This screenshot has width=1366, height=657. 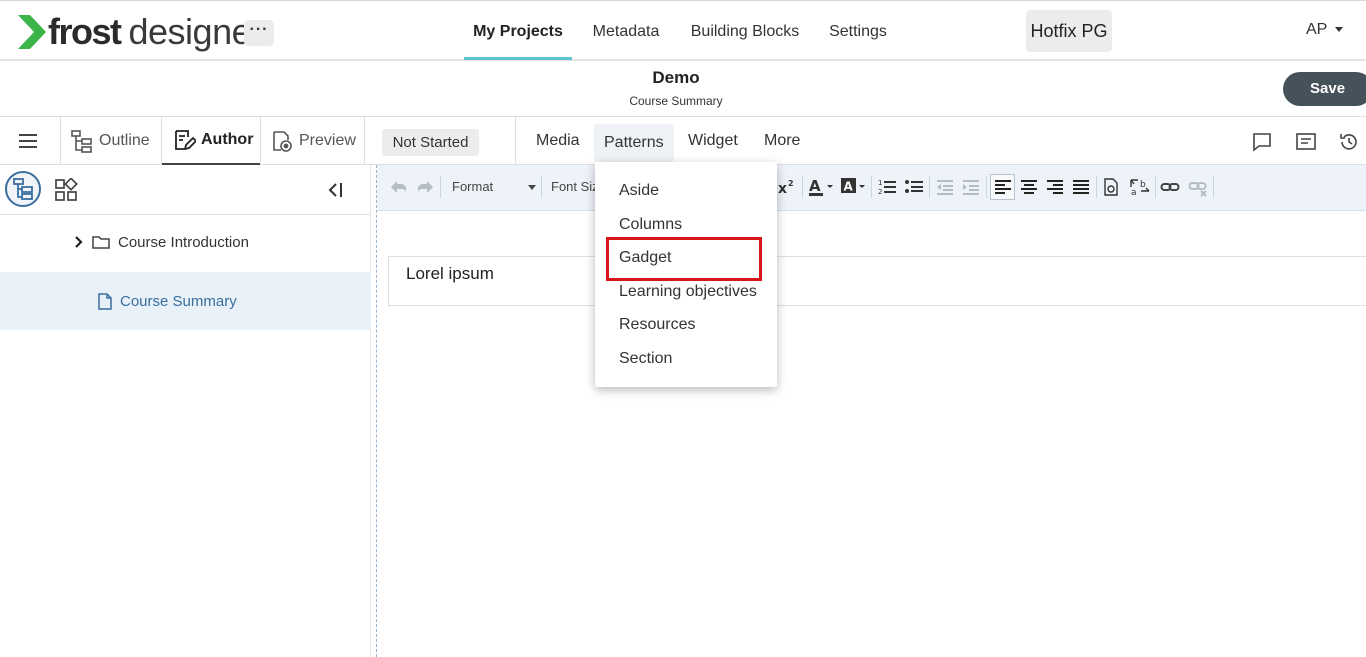 What do you see at coordinates (558, 141) in the screenshot?
I see `menu-media: Media` at bounding box center [558, 141].